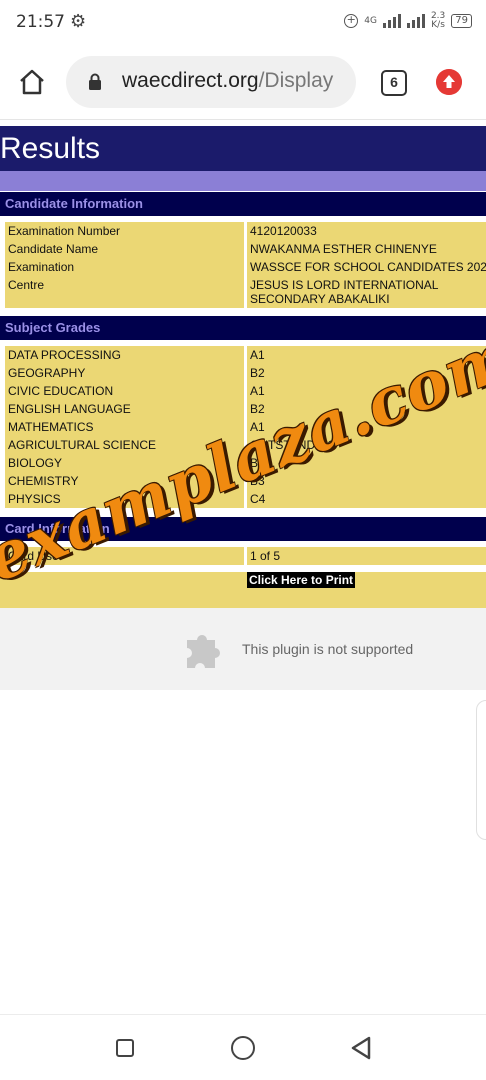  Describe the element at coordinates (124, 499) in the screenshot. I see `subject-name: PHYSICS` at that location.